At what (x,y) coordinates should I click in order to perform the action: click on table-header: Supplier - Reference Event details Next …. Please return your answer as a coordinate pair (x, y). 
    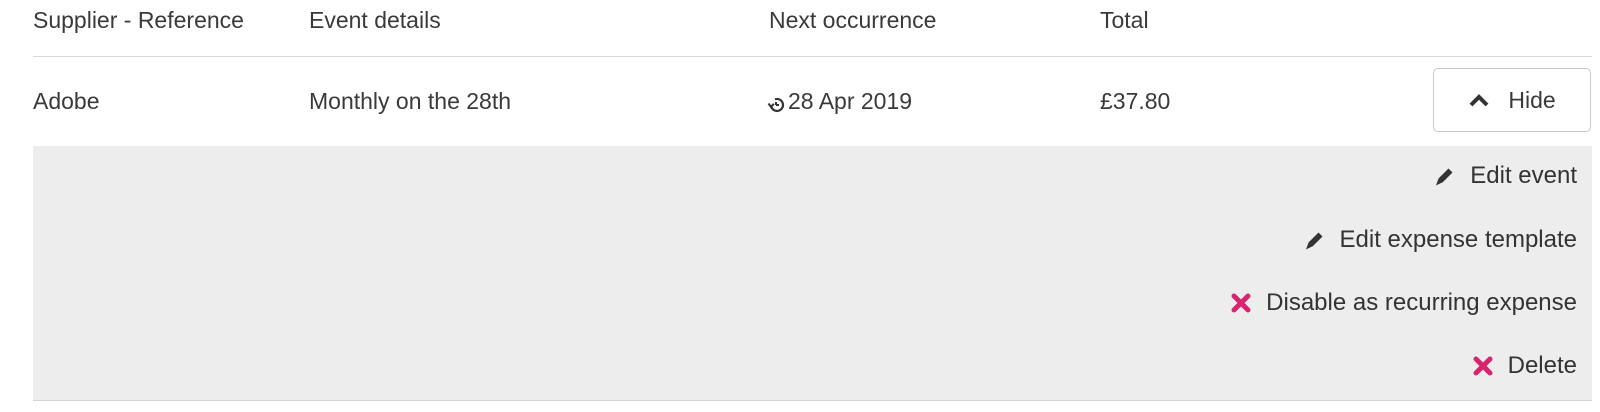
    Looking at the image, I should click on (812, 28).